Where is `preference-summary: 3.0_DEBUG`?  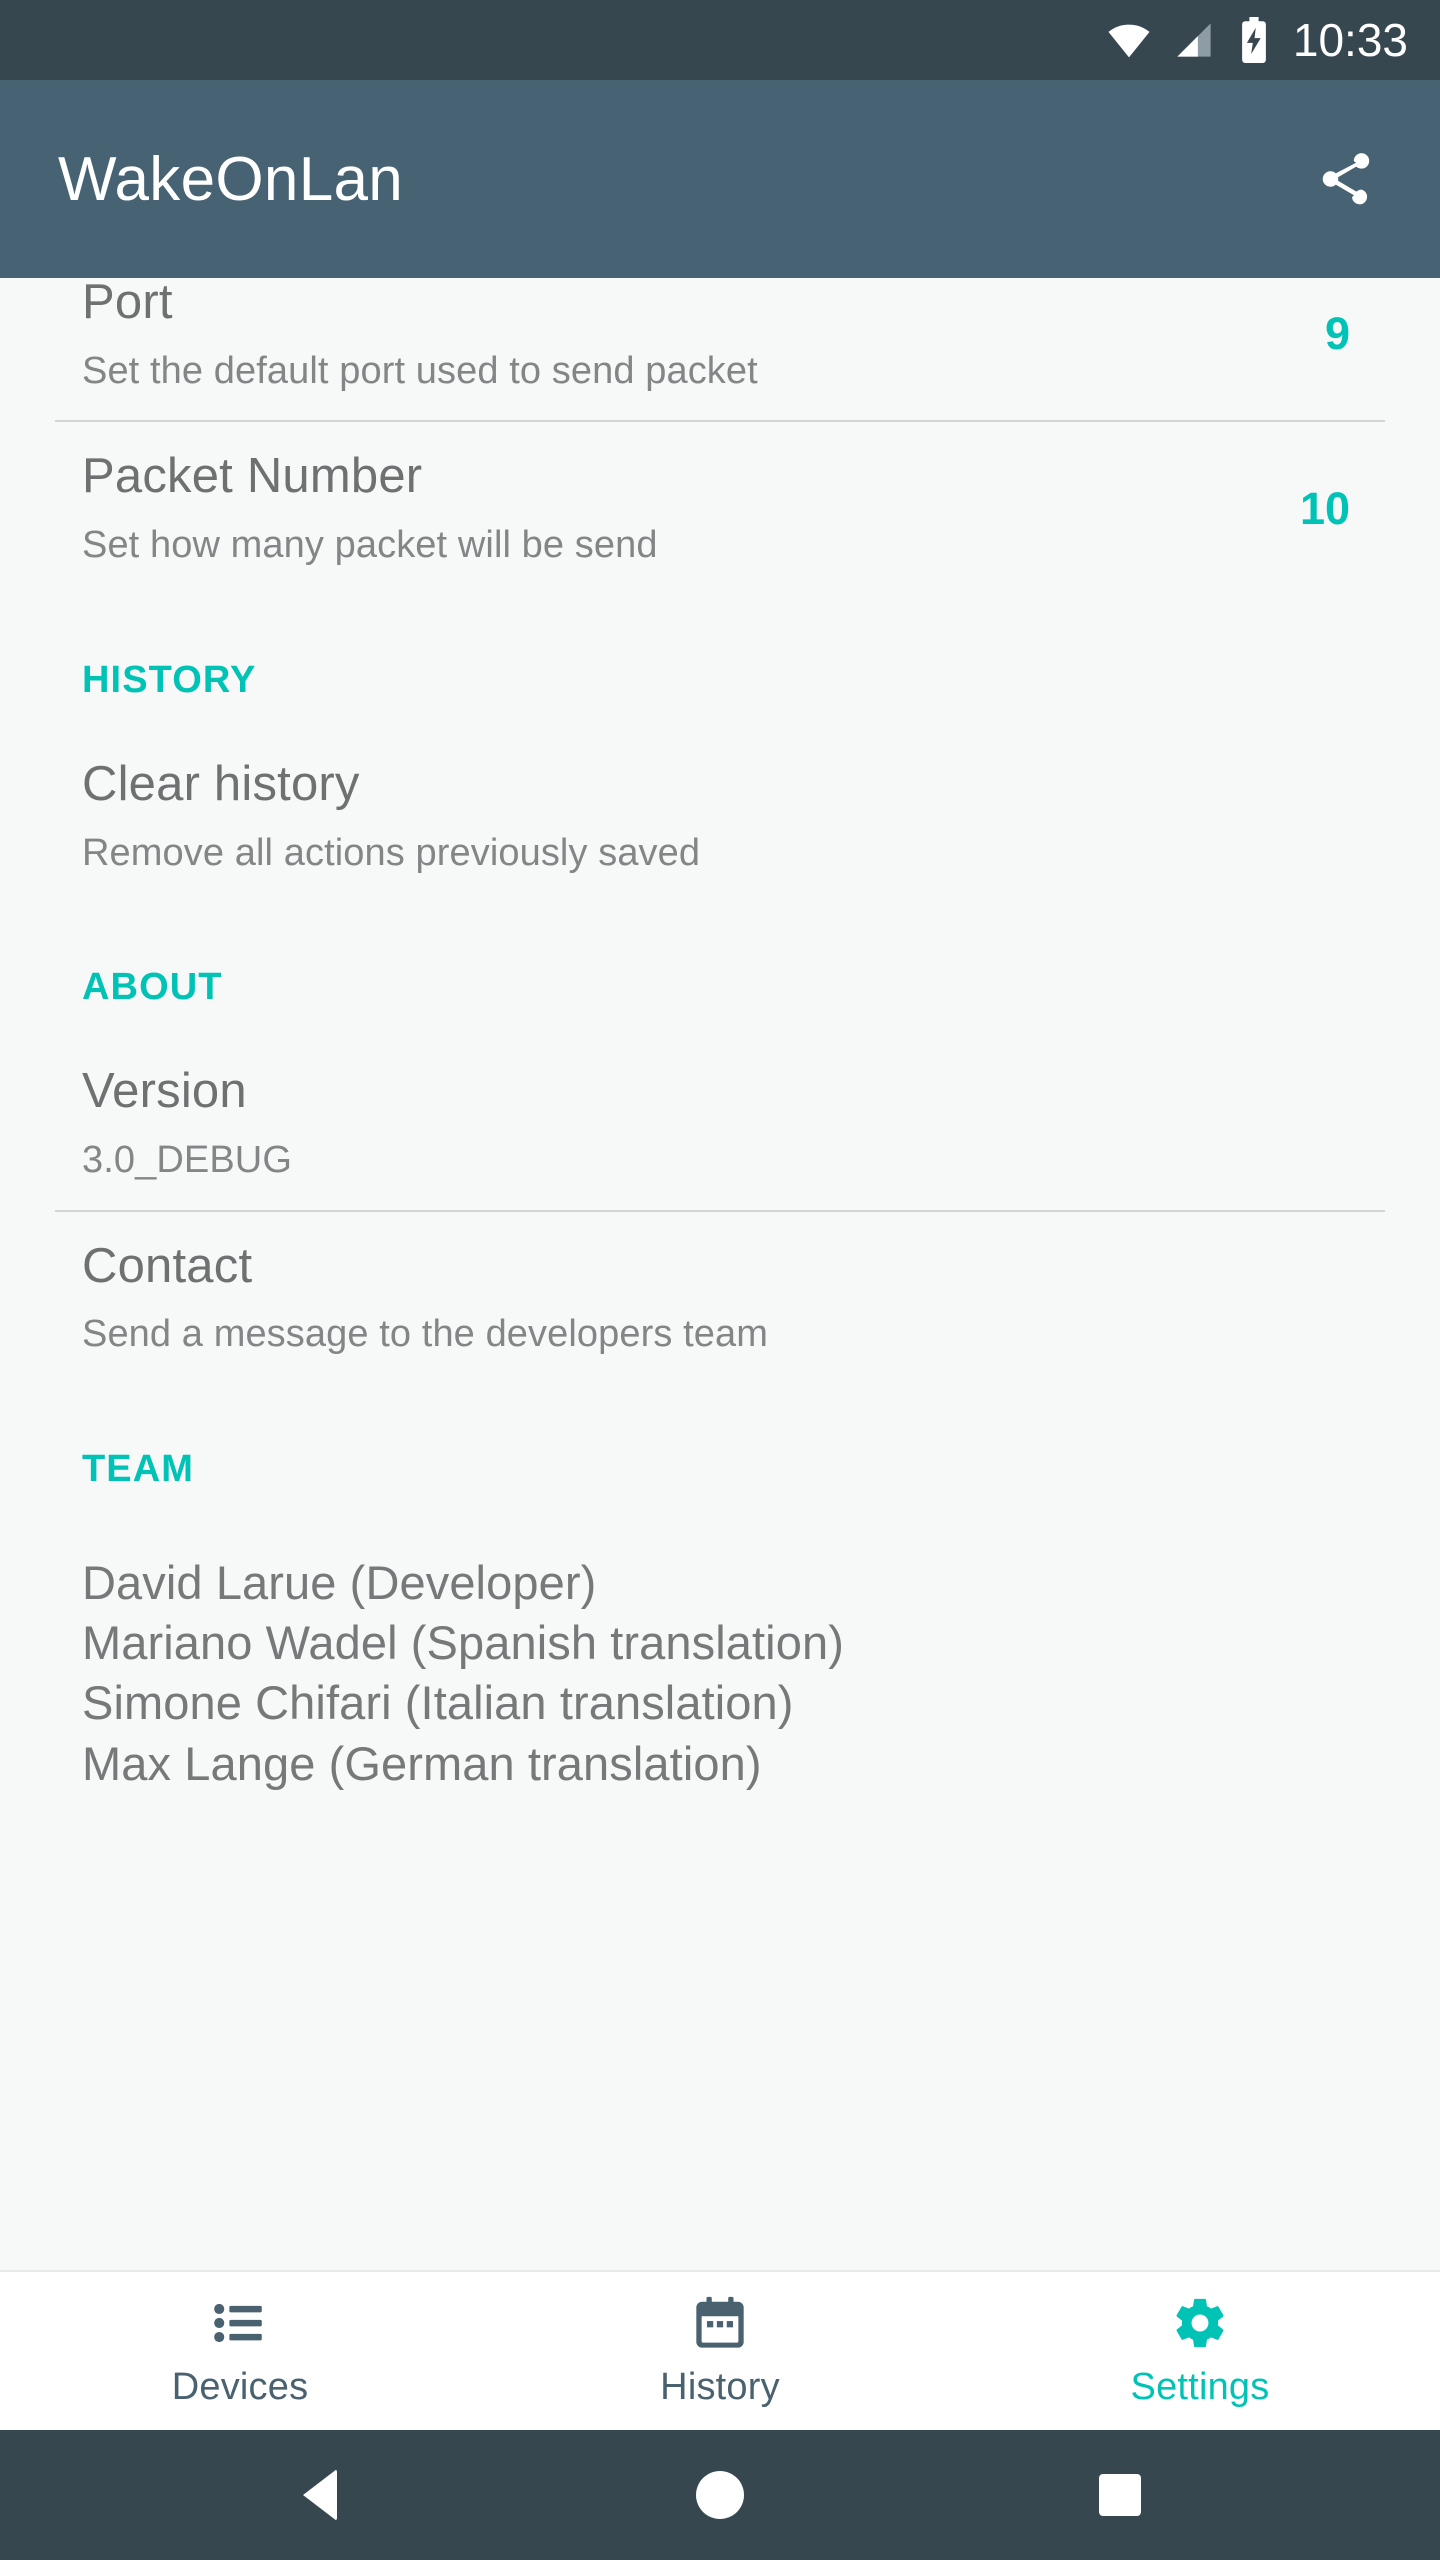
preference-summary: 3.0_DEBUG is located at coordinates (187, 1160).